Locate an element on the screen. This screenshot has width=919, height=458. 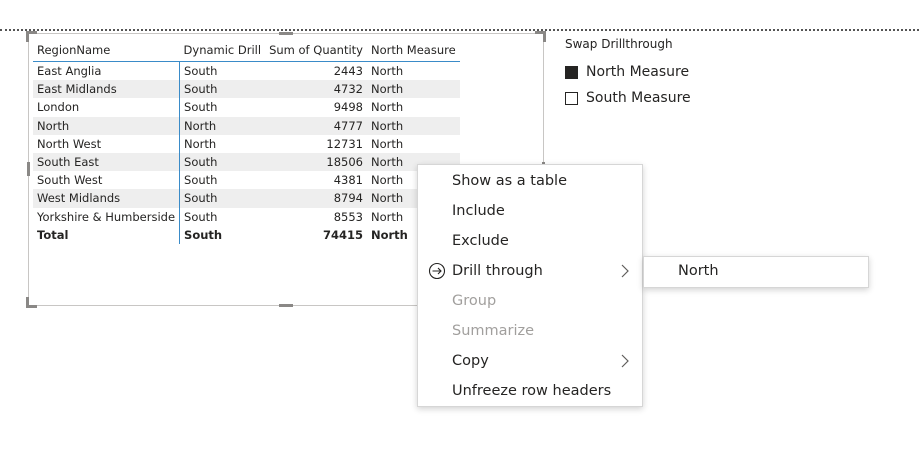
menu-item-drill-through: Drill through is located at coordinates (530, 271).